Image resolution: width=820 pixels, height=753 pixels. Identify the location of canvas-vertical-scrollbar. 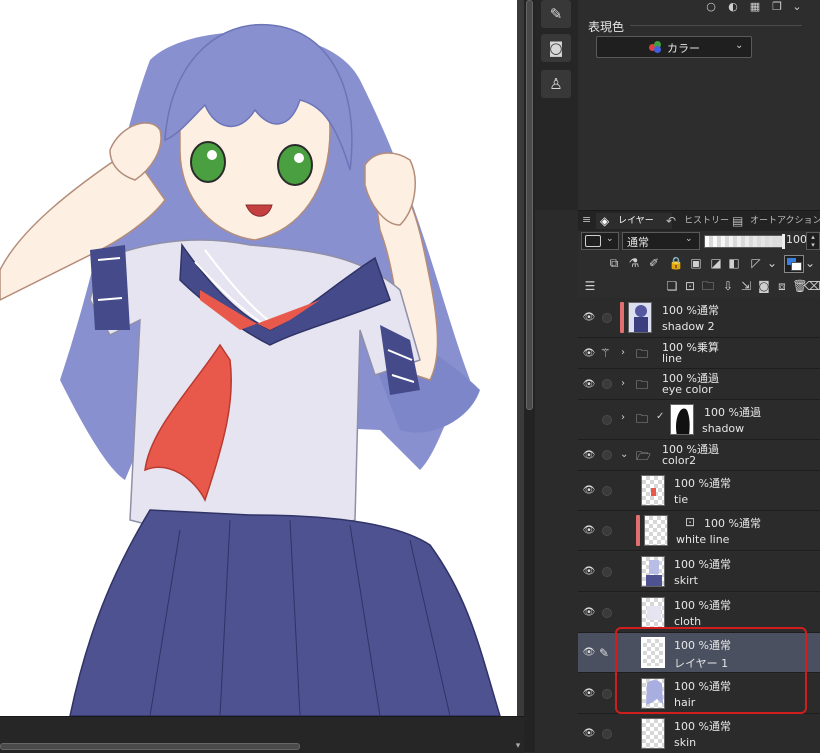
(529, 376).